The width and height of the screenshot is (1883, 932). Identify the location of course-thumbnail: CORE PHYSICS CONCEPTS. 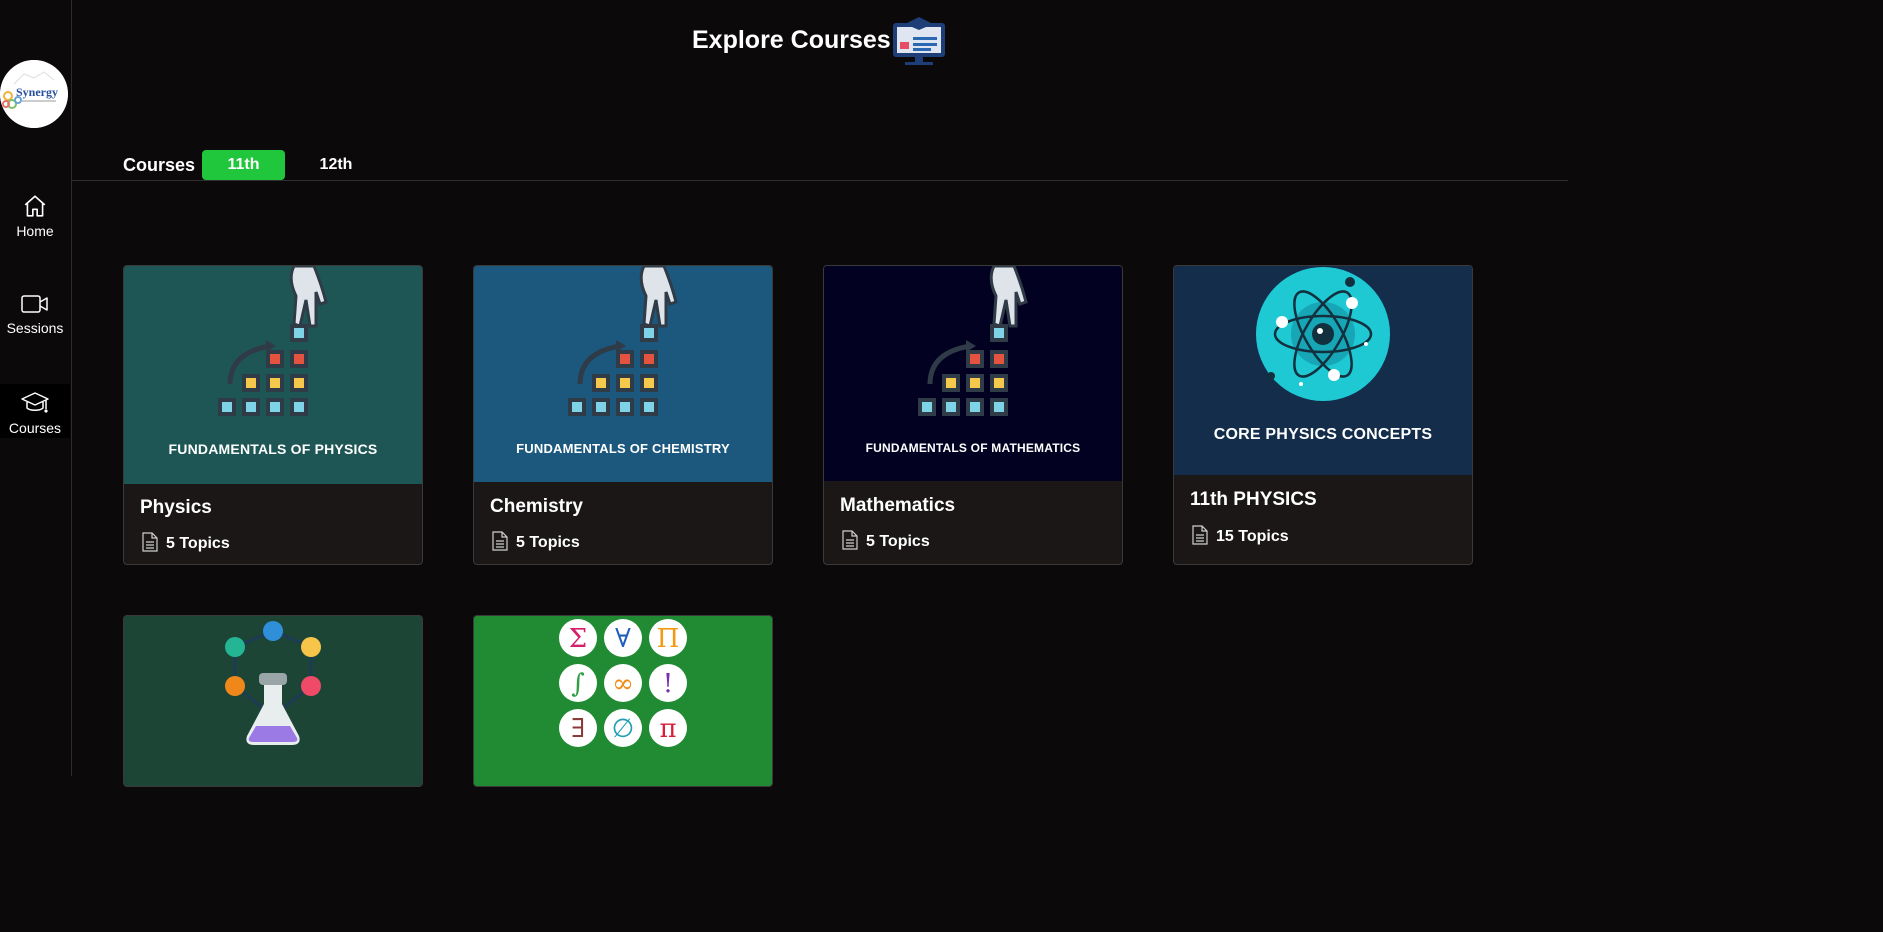
(1323, 370).